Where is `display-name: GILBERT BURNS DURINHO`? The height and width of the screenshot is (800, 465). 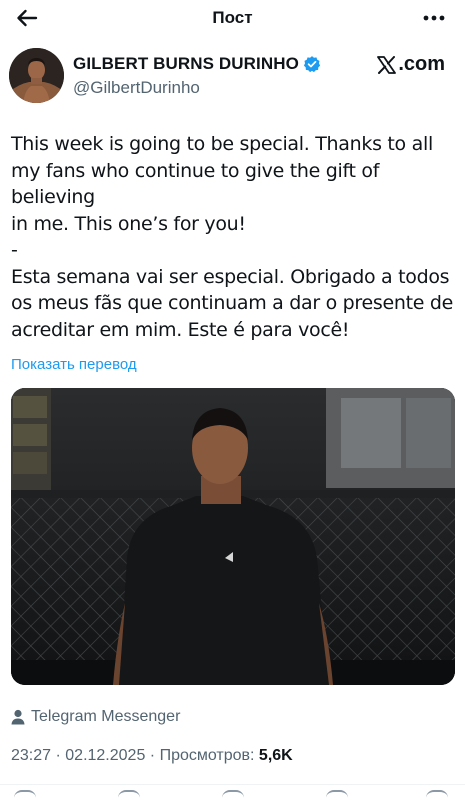
display-name: GILBERT BURNS DURINHO is located at coordinates (186, 63).